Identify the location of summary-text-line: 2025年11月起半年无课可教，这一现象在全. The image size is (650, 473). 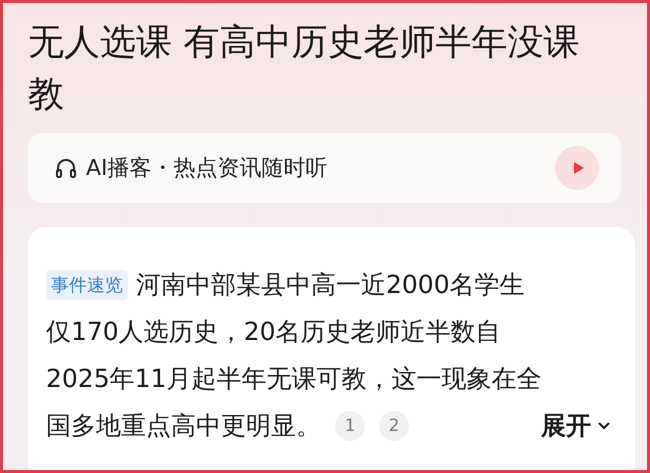
(294, 379).